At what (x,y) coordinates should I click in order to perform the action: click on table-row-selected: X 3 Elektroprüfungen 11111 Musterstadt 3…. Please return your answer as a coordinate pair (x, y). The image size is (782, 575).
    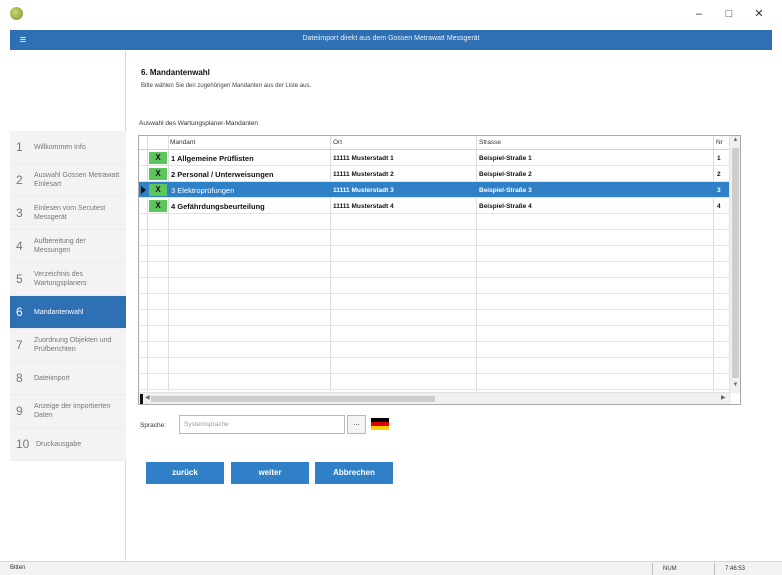
    Looking at the image, I should click on (435, 190).